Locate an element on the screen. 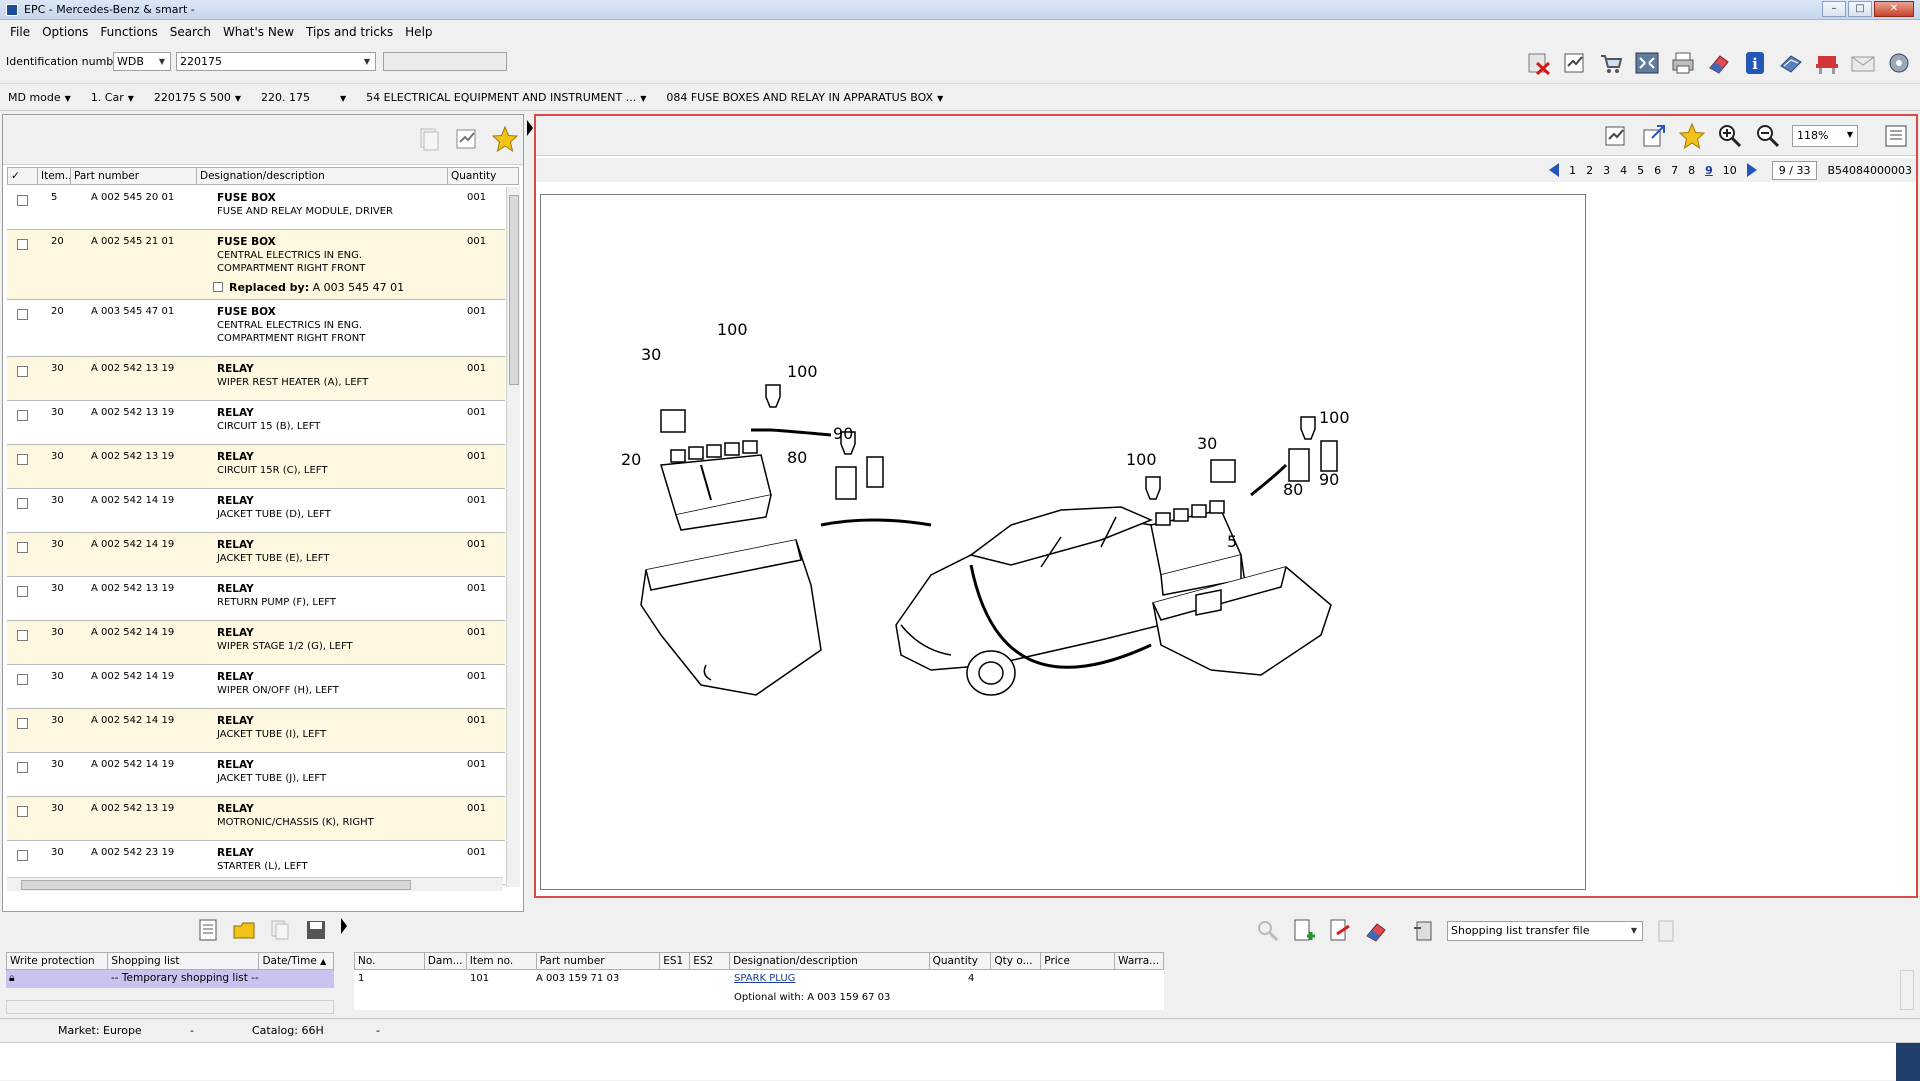 Image resolution: width=1920 pixels, height=1081 pixels. transfer-icon is located at coordinates (1424, 931).